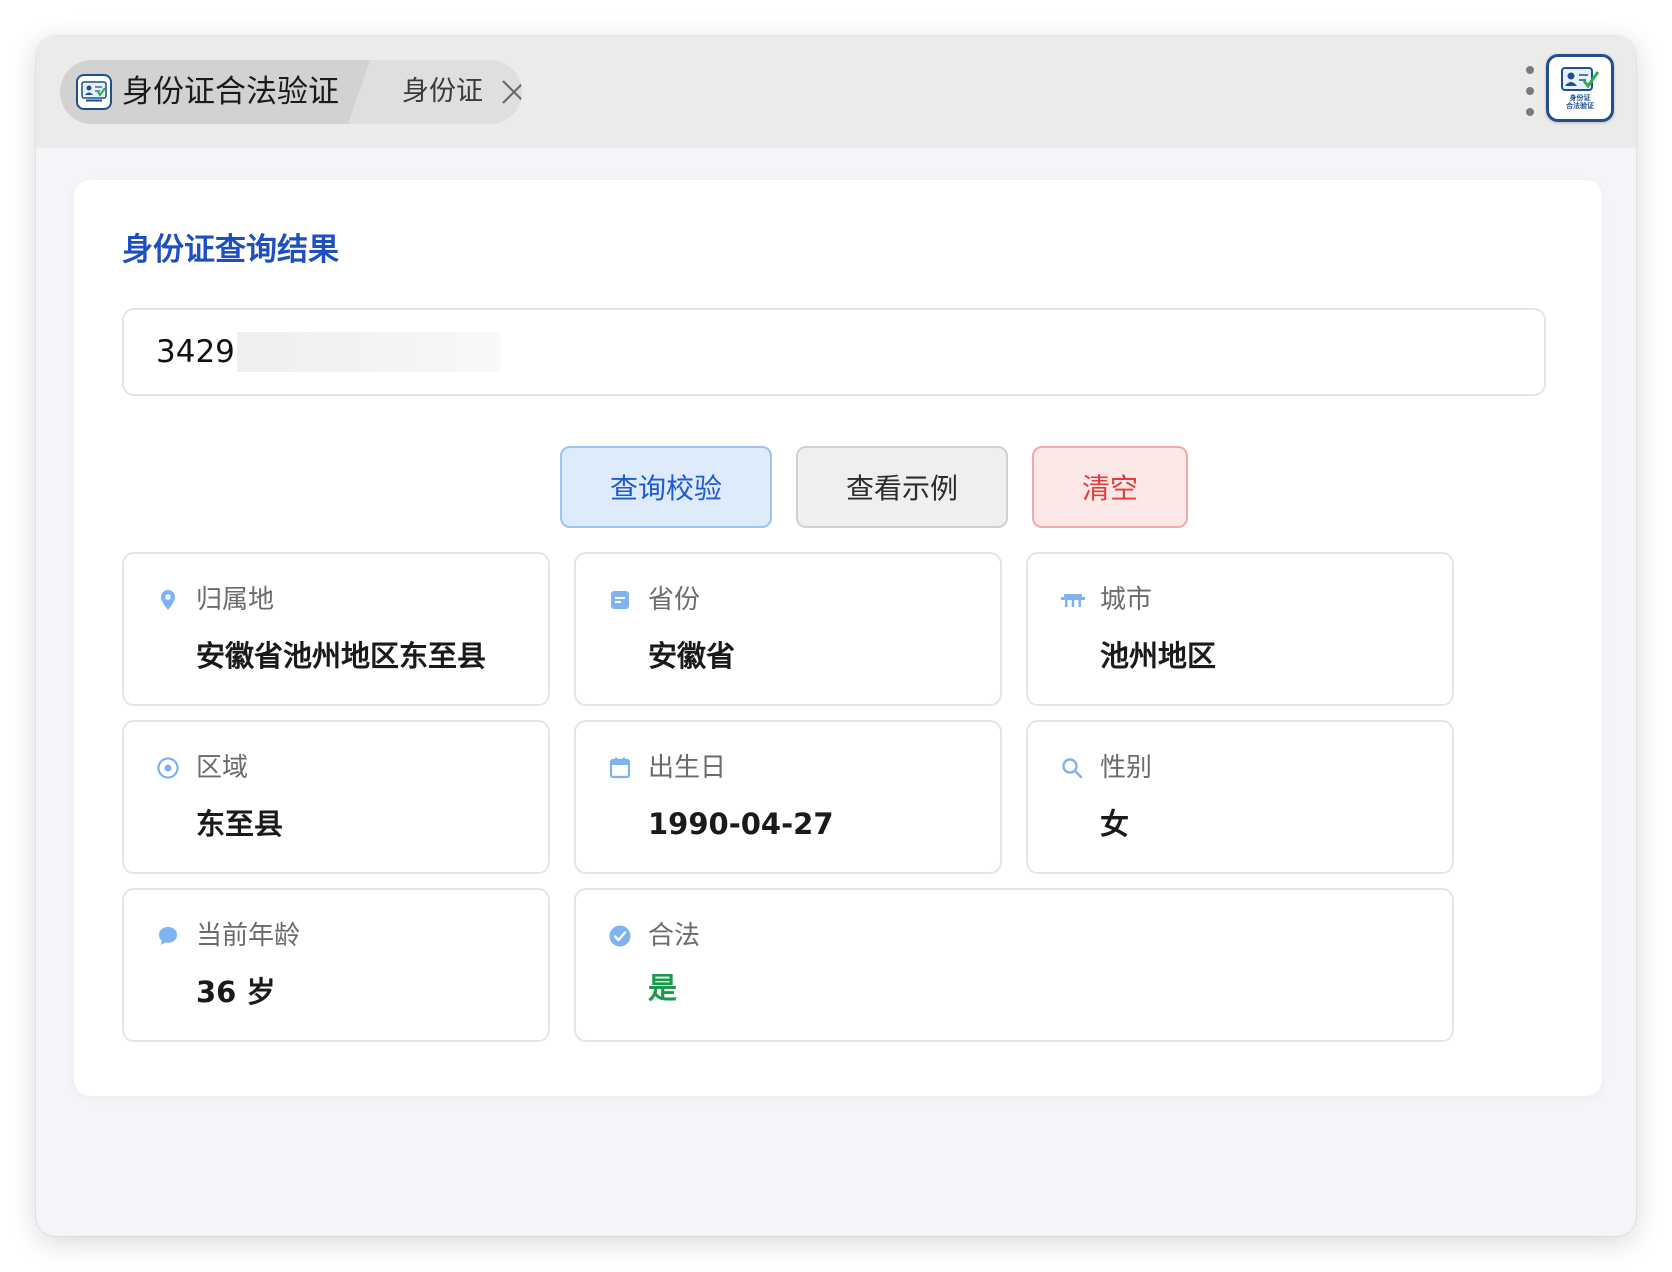  I want to click on target-icon, so click(168, 768).